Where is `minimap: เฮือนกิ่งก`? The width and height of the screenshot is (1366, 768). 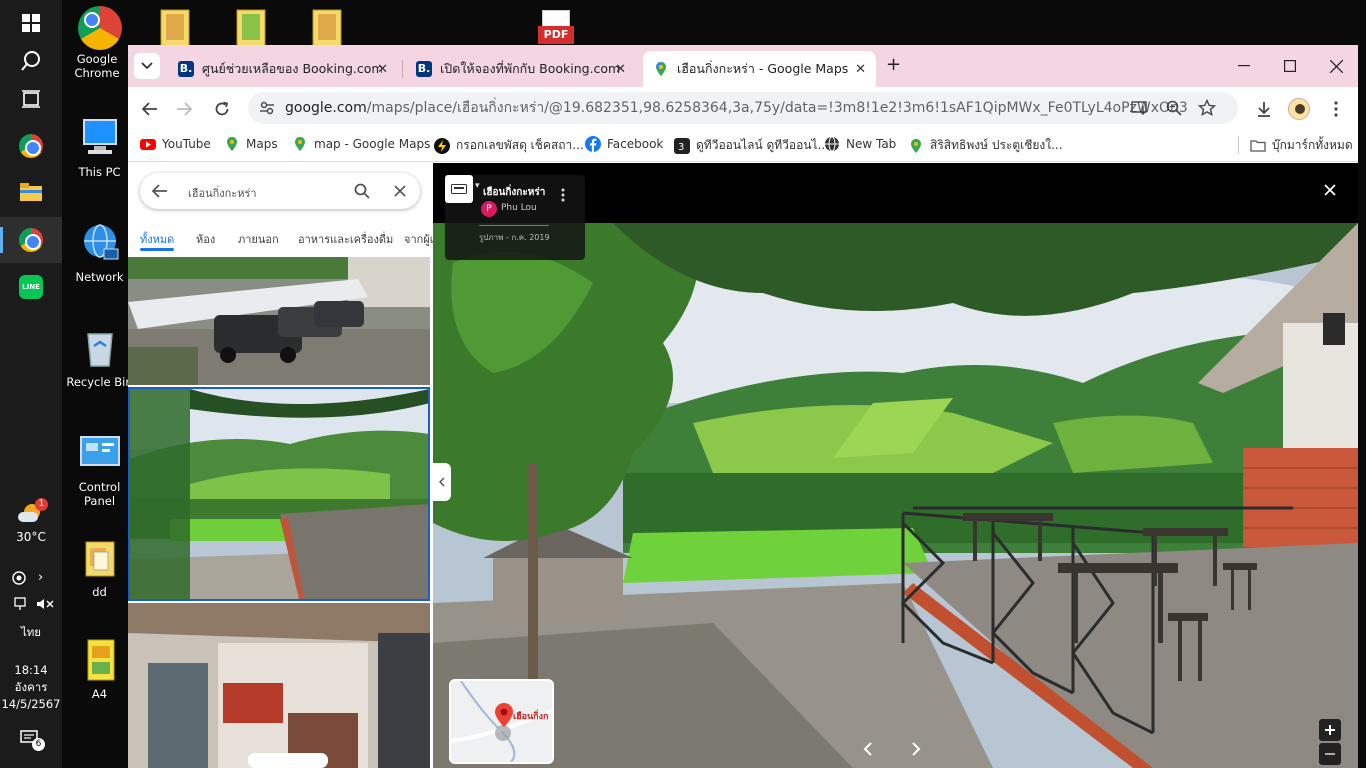
minimap: เฮือนกิ่งก is located at coordinates (501, 721).